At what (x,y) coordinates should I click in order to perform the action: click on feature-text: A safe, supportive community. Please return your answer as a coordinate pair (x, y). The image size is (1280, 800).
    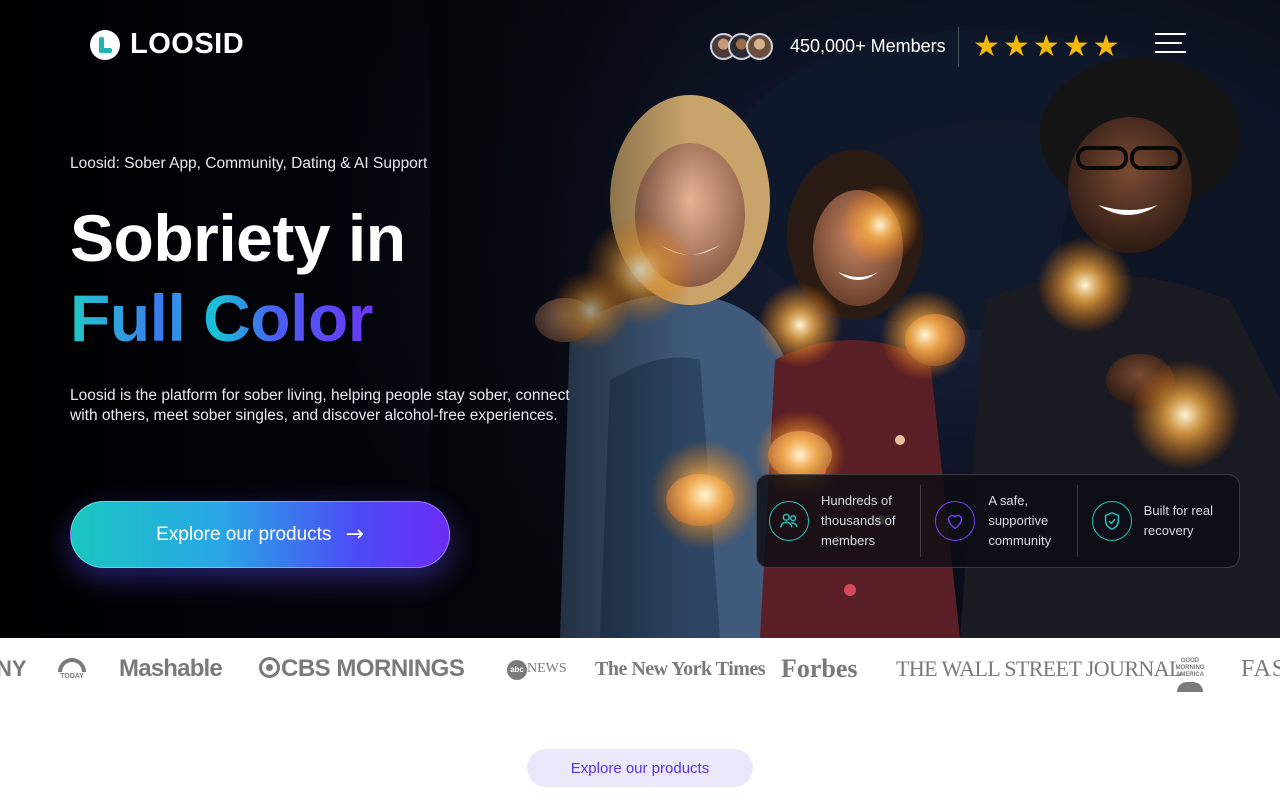
    Looking at the image, I should click on (1020, 520).